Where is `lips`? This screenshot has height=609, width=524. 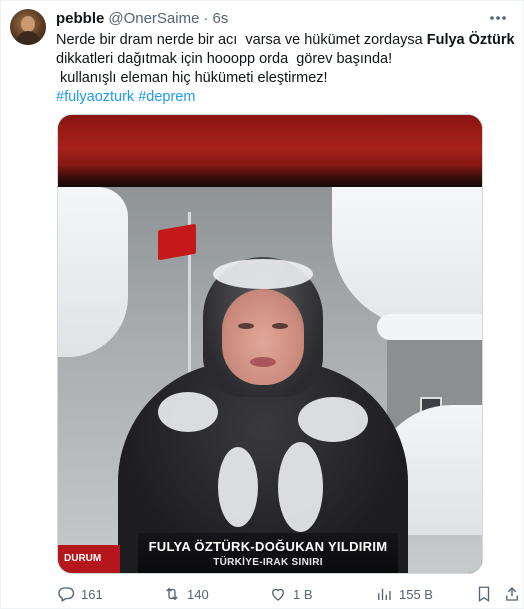 lips is located at coordinates (263, 362).